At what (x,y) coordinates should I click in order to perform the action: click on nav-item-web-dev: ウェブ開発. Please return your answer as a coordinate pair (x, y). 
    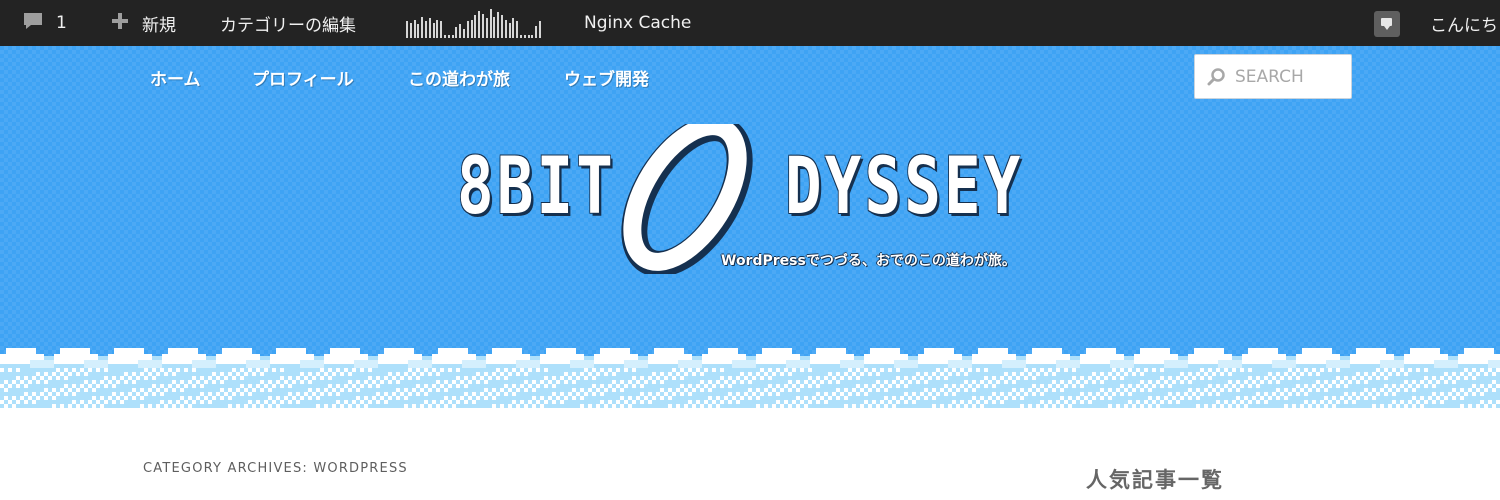
    Looking at the image, I should click on (606, 77).